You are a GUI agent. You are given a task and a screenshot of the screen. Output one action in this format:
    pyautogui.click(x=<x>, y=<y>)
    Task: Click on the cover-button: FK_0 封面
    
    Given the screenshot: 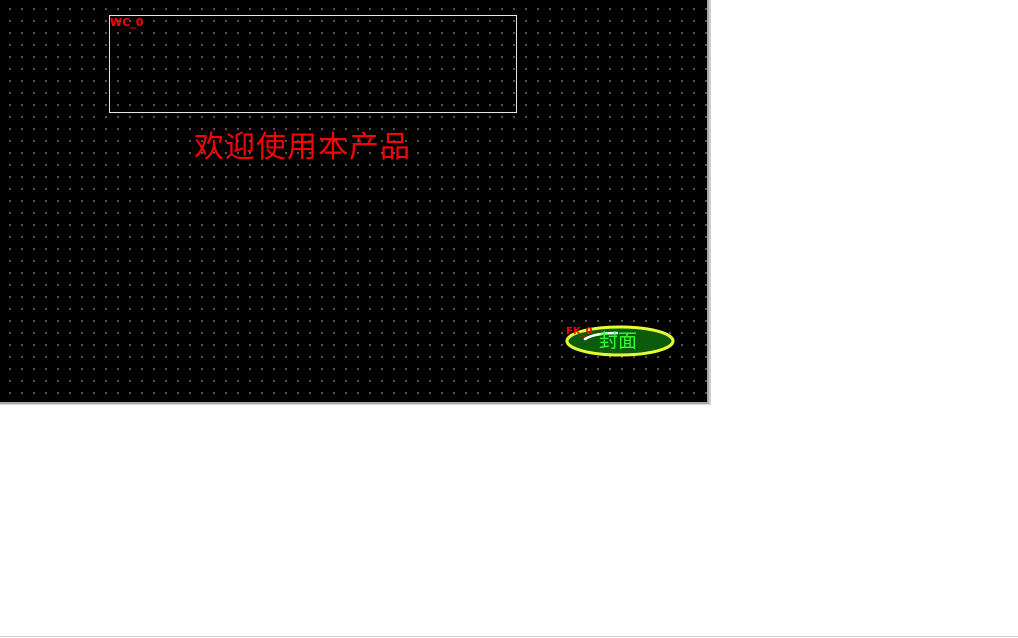 What is the action you would take?
    pyautogui.click(x=620, y=341)
    